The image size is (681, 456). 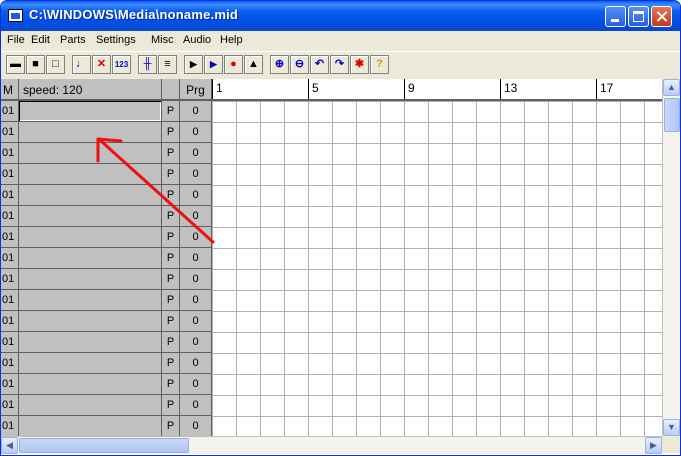 What do you see at coordinates (661, 16) in the screenshot?
I see `close-button` at bounding box center [661, 16].